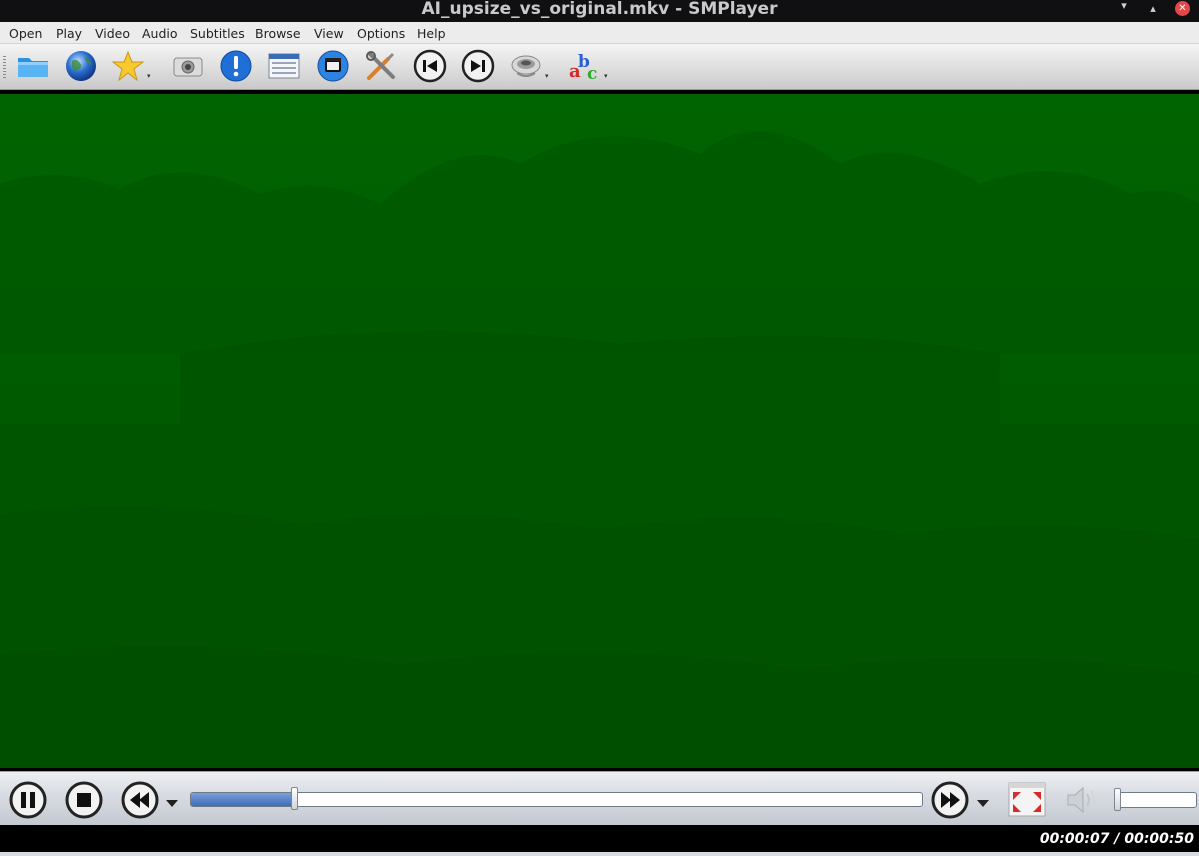  I want to click on window-bottom-edge, so click(599, 854).